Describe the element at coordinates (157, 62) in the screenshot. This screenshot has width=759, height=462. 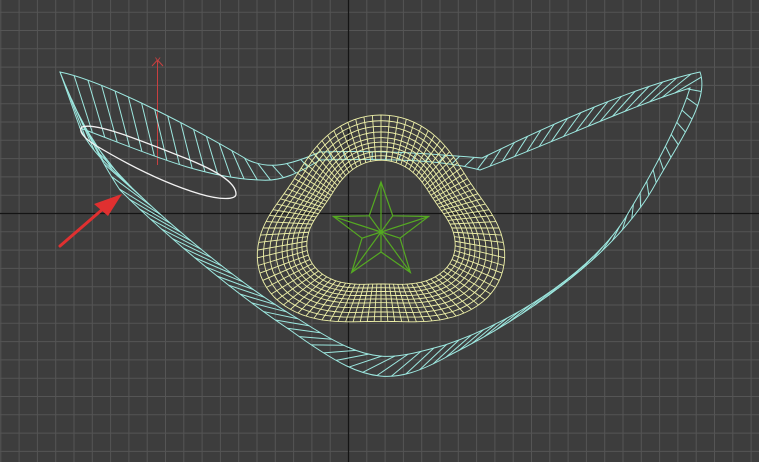
I see `gizmo-y-axis-label: Y` at that location.